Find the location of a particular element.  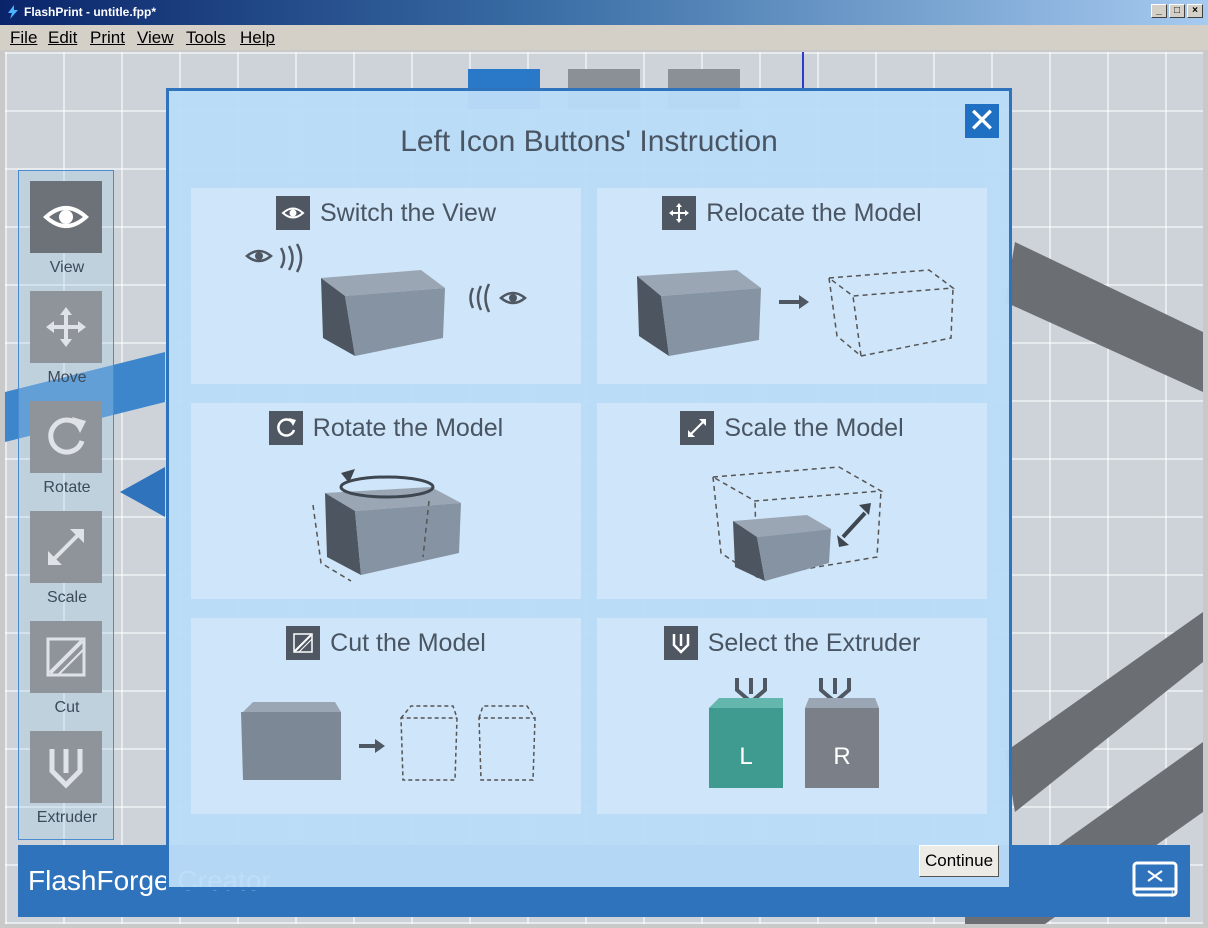

switch-view-illustration is located at coordinates (386, 299).